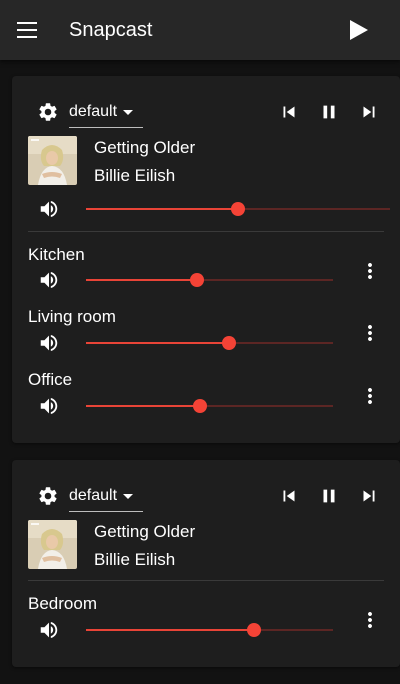 The height and width of the screenshot is (684, 400). I want to click on client-volume-slider-bedroom, so click(209, 630).